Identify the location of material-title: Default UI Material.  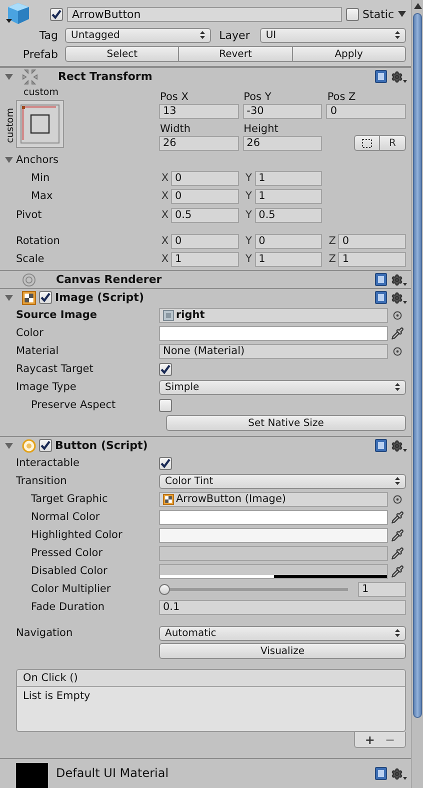
(112, 773).